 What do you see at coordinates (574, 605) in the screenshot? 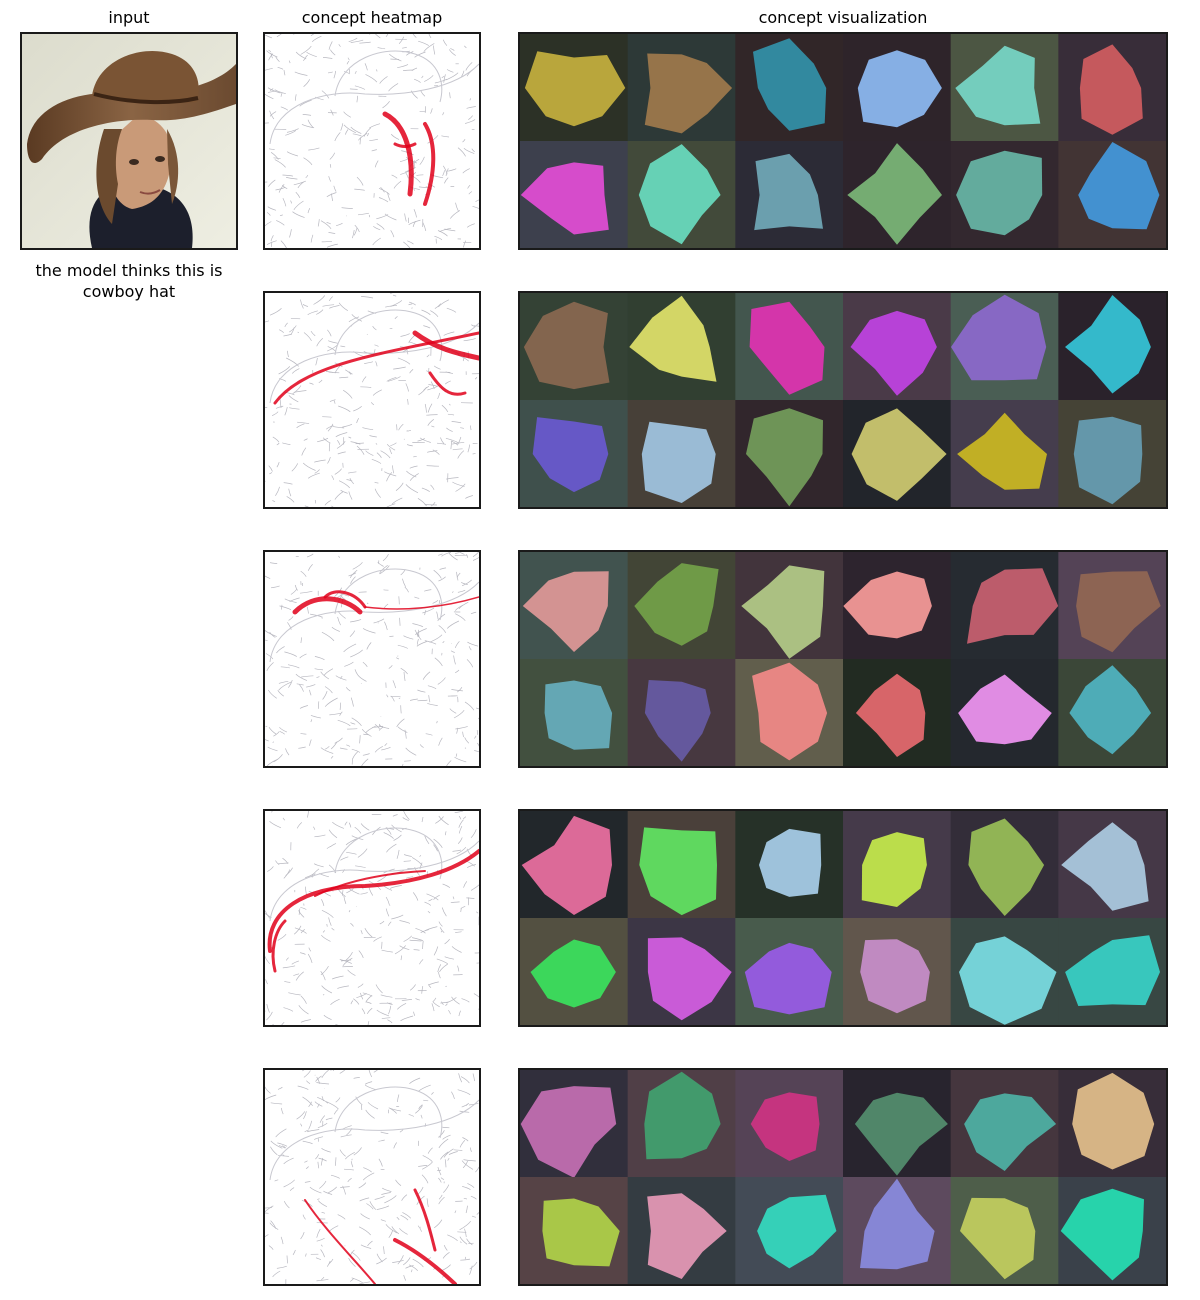
I see `tile-pink-cup` at bounding box center [574, 605].